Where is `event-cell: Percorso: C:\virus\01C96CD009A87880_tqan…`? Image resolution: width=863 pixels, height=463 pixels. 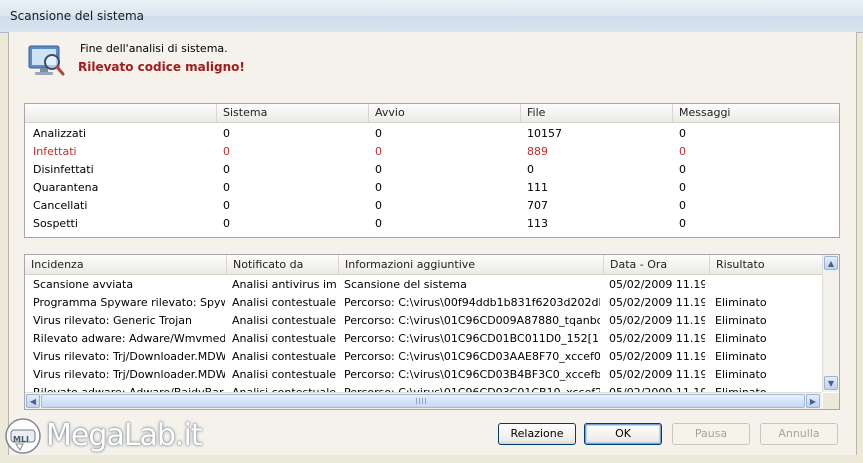 event-cell: Percorso: C:\virus\01C96CD009A87880_tqan… is located at coordinates (472, 320).